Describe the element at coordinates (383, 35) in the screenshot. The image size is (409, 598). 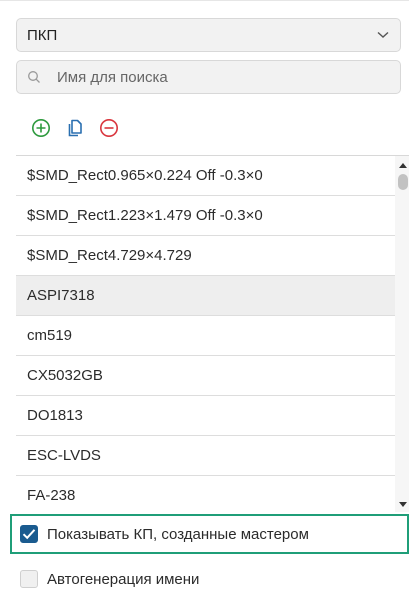
I see `chevron-down-icon` at that location.